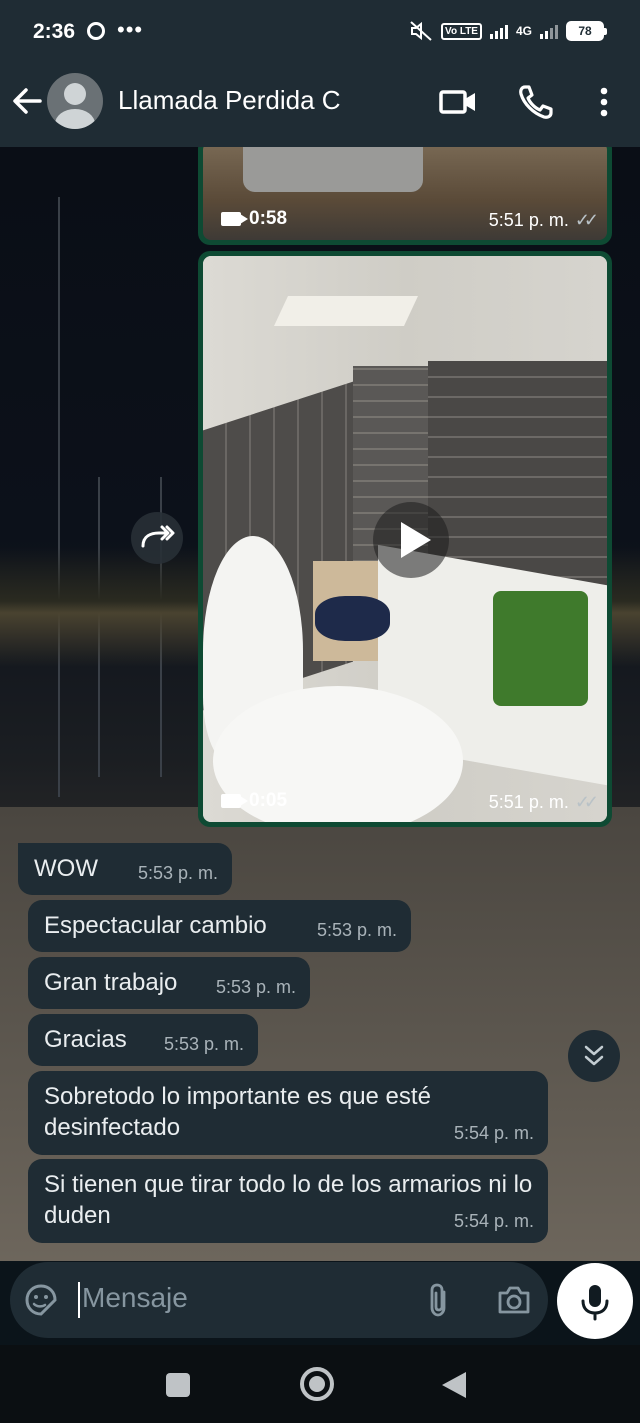 This screenshot has width=640, height=1423. I want to click on video-duration: 0:58, so click(254, 219).